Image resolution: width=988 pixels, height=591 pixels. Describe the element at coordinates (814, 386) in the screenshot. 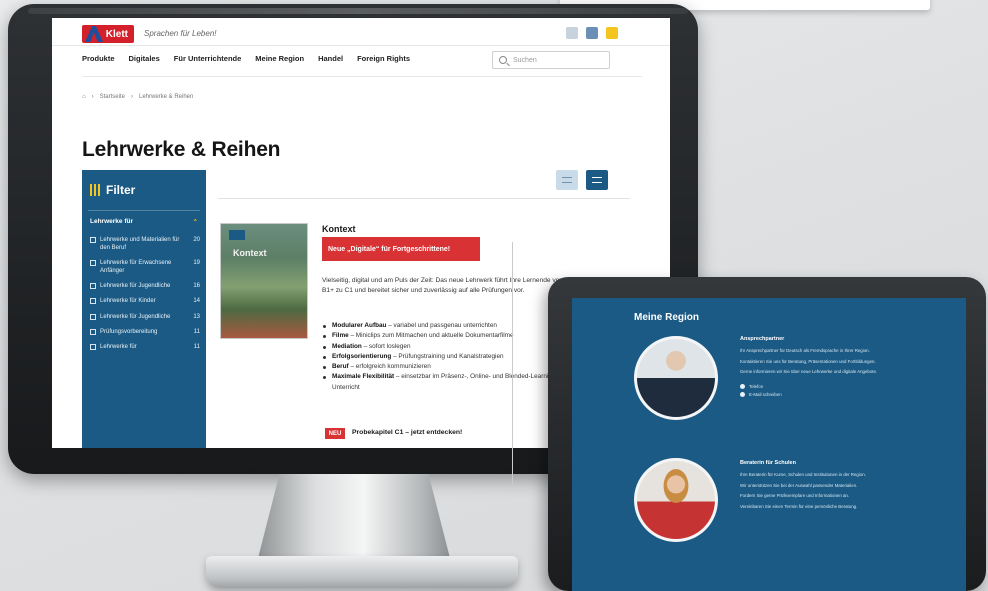

I see `contact-phone: Telefon` at that location.